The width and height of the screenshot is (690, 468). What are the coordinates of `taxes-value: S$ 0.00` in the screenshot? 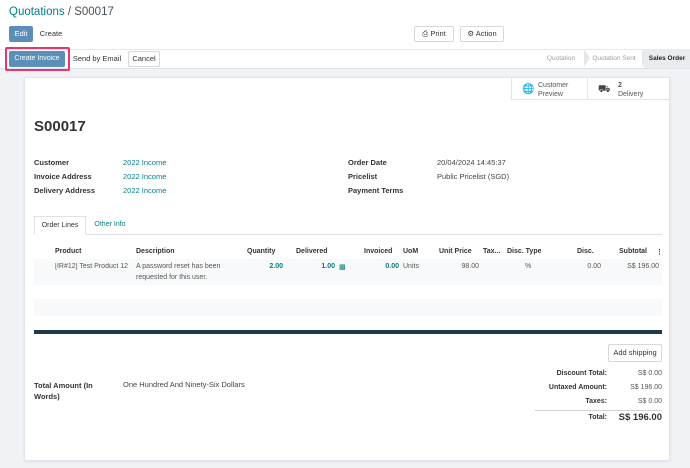 It's located at (649, 401).